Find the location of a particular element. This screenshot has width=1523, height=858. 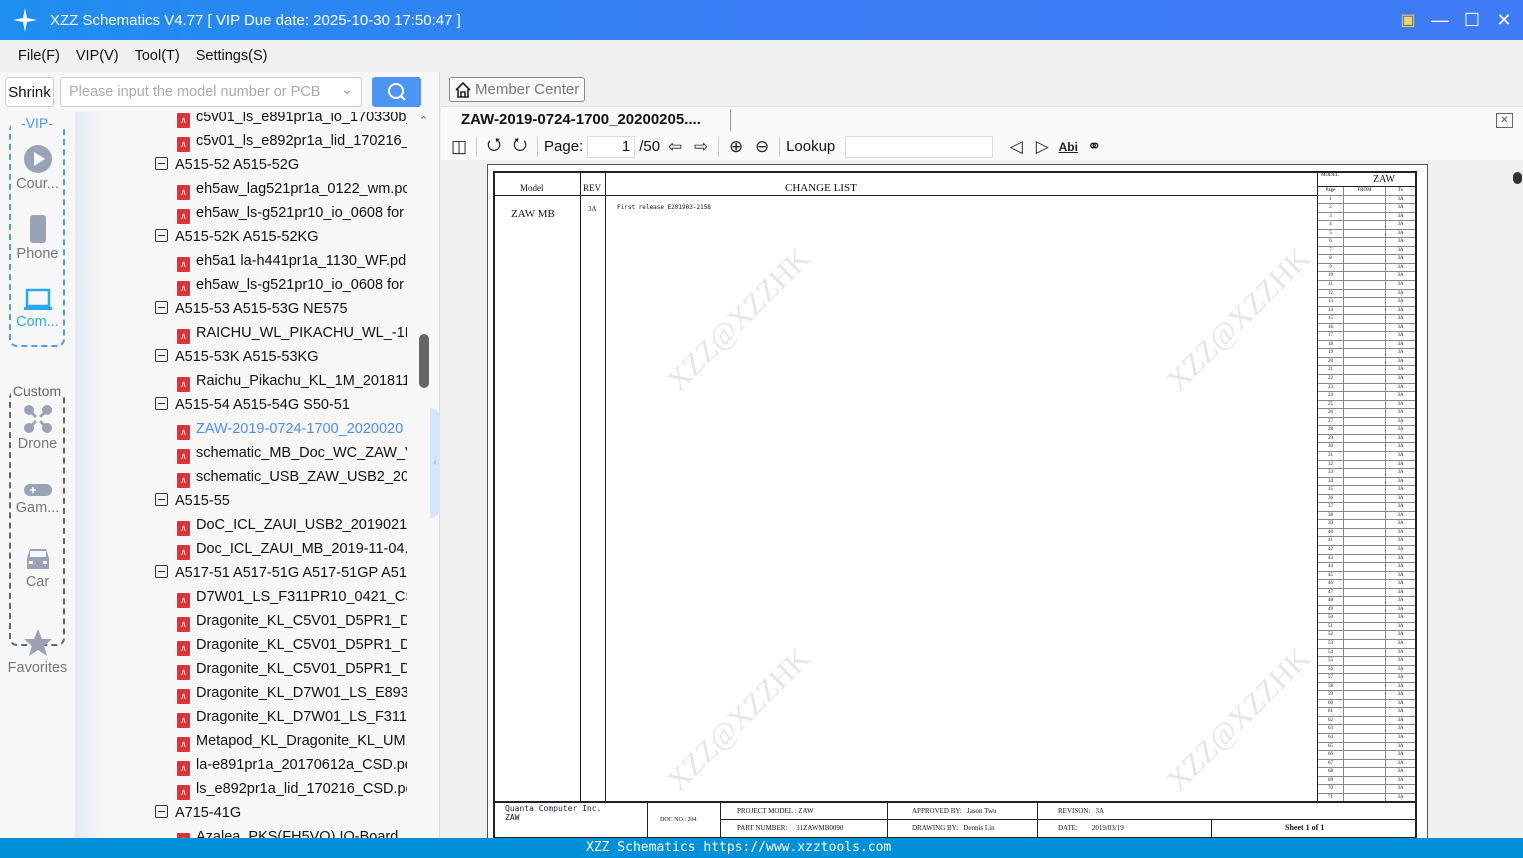

menu-file: File(F) is located at coordinates (39, 56).